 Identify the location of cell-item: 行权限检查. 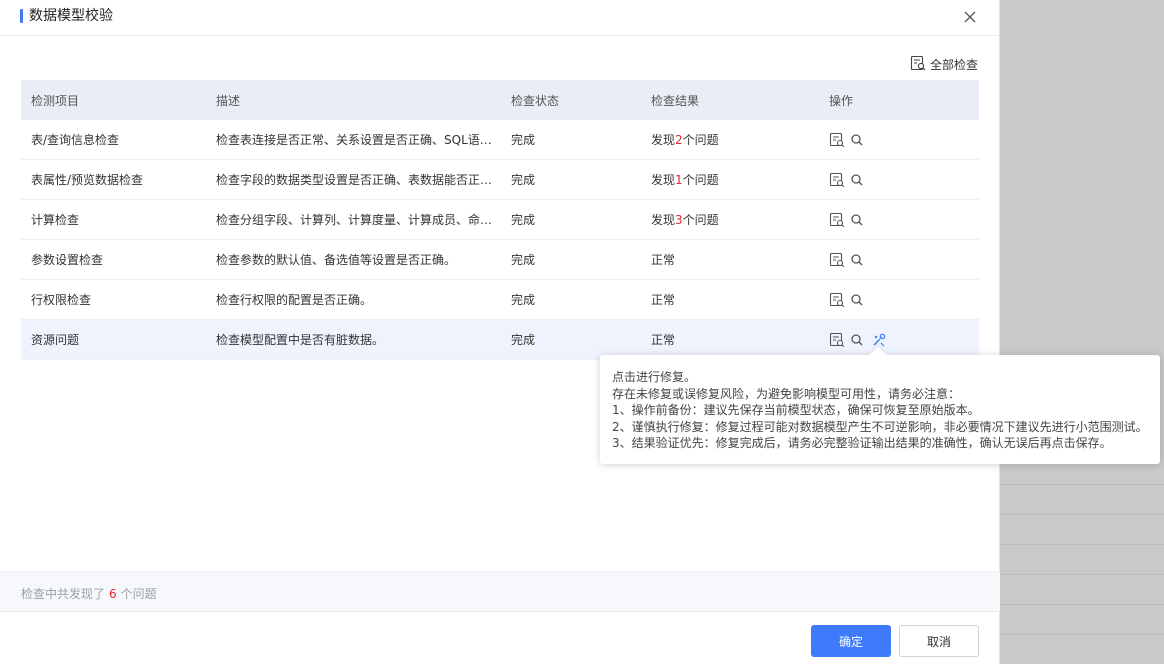
(61, 300).